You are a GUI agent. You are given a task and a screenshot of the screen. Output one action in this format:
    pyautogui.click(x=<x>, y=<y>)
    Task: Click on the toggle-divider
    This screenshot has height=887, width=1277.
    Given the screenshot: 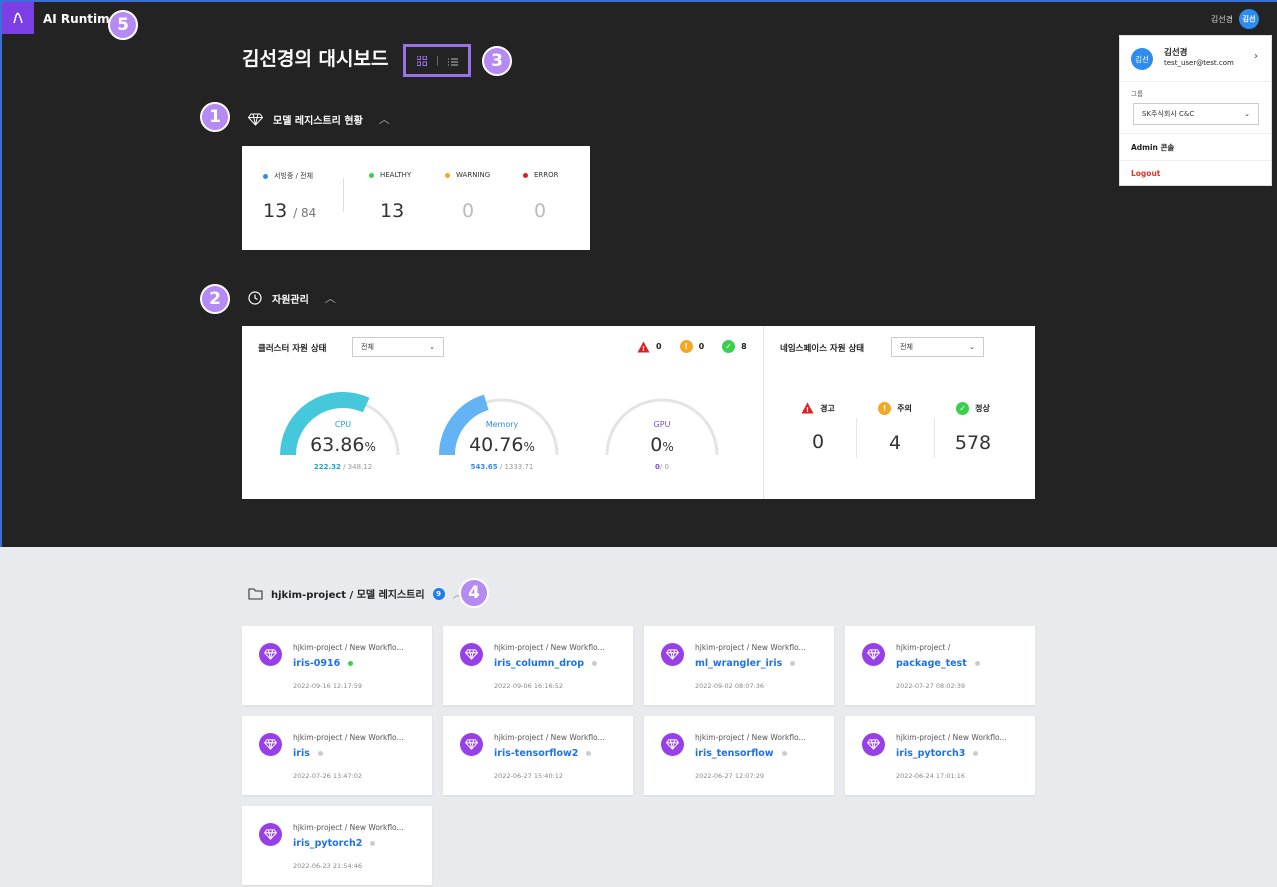 What is the action you would take?
    pyautogui.click(x=437, y=60)
    